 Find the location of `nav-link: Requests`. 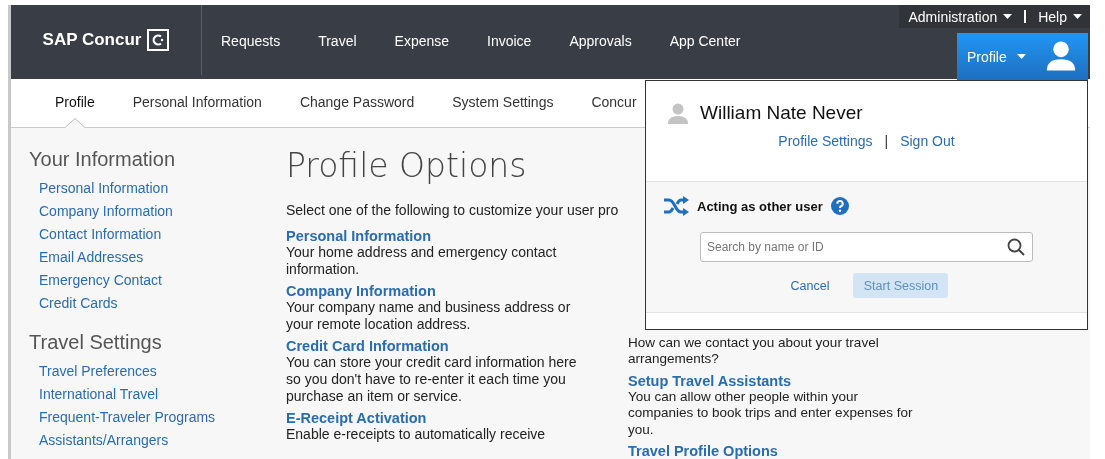

nav-link: Requests is located at coordinates (251, 43).